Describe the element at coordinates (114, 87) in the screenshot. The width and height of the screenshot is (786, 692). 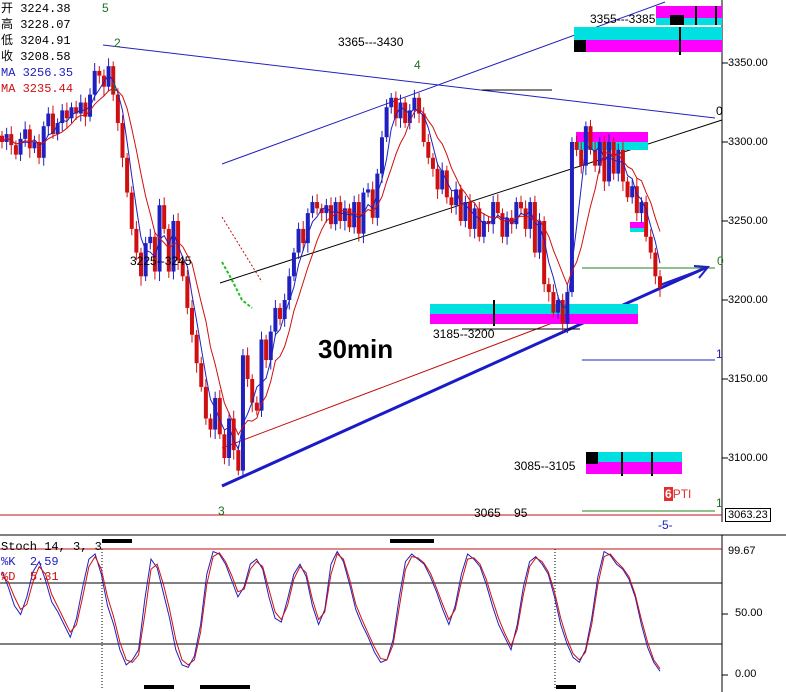
I see `wave-1-label: 1` at that location.